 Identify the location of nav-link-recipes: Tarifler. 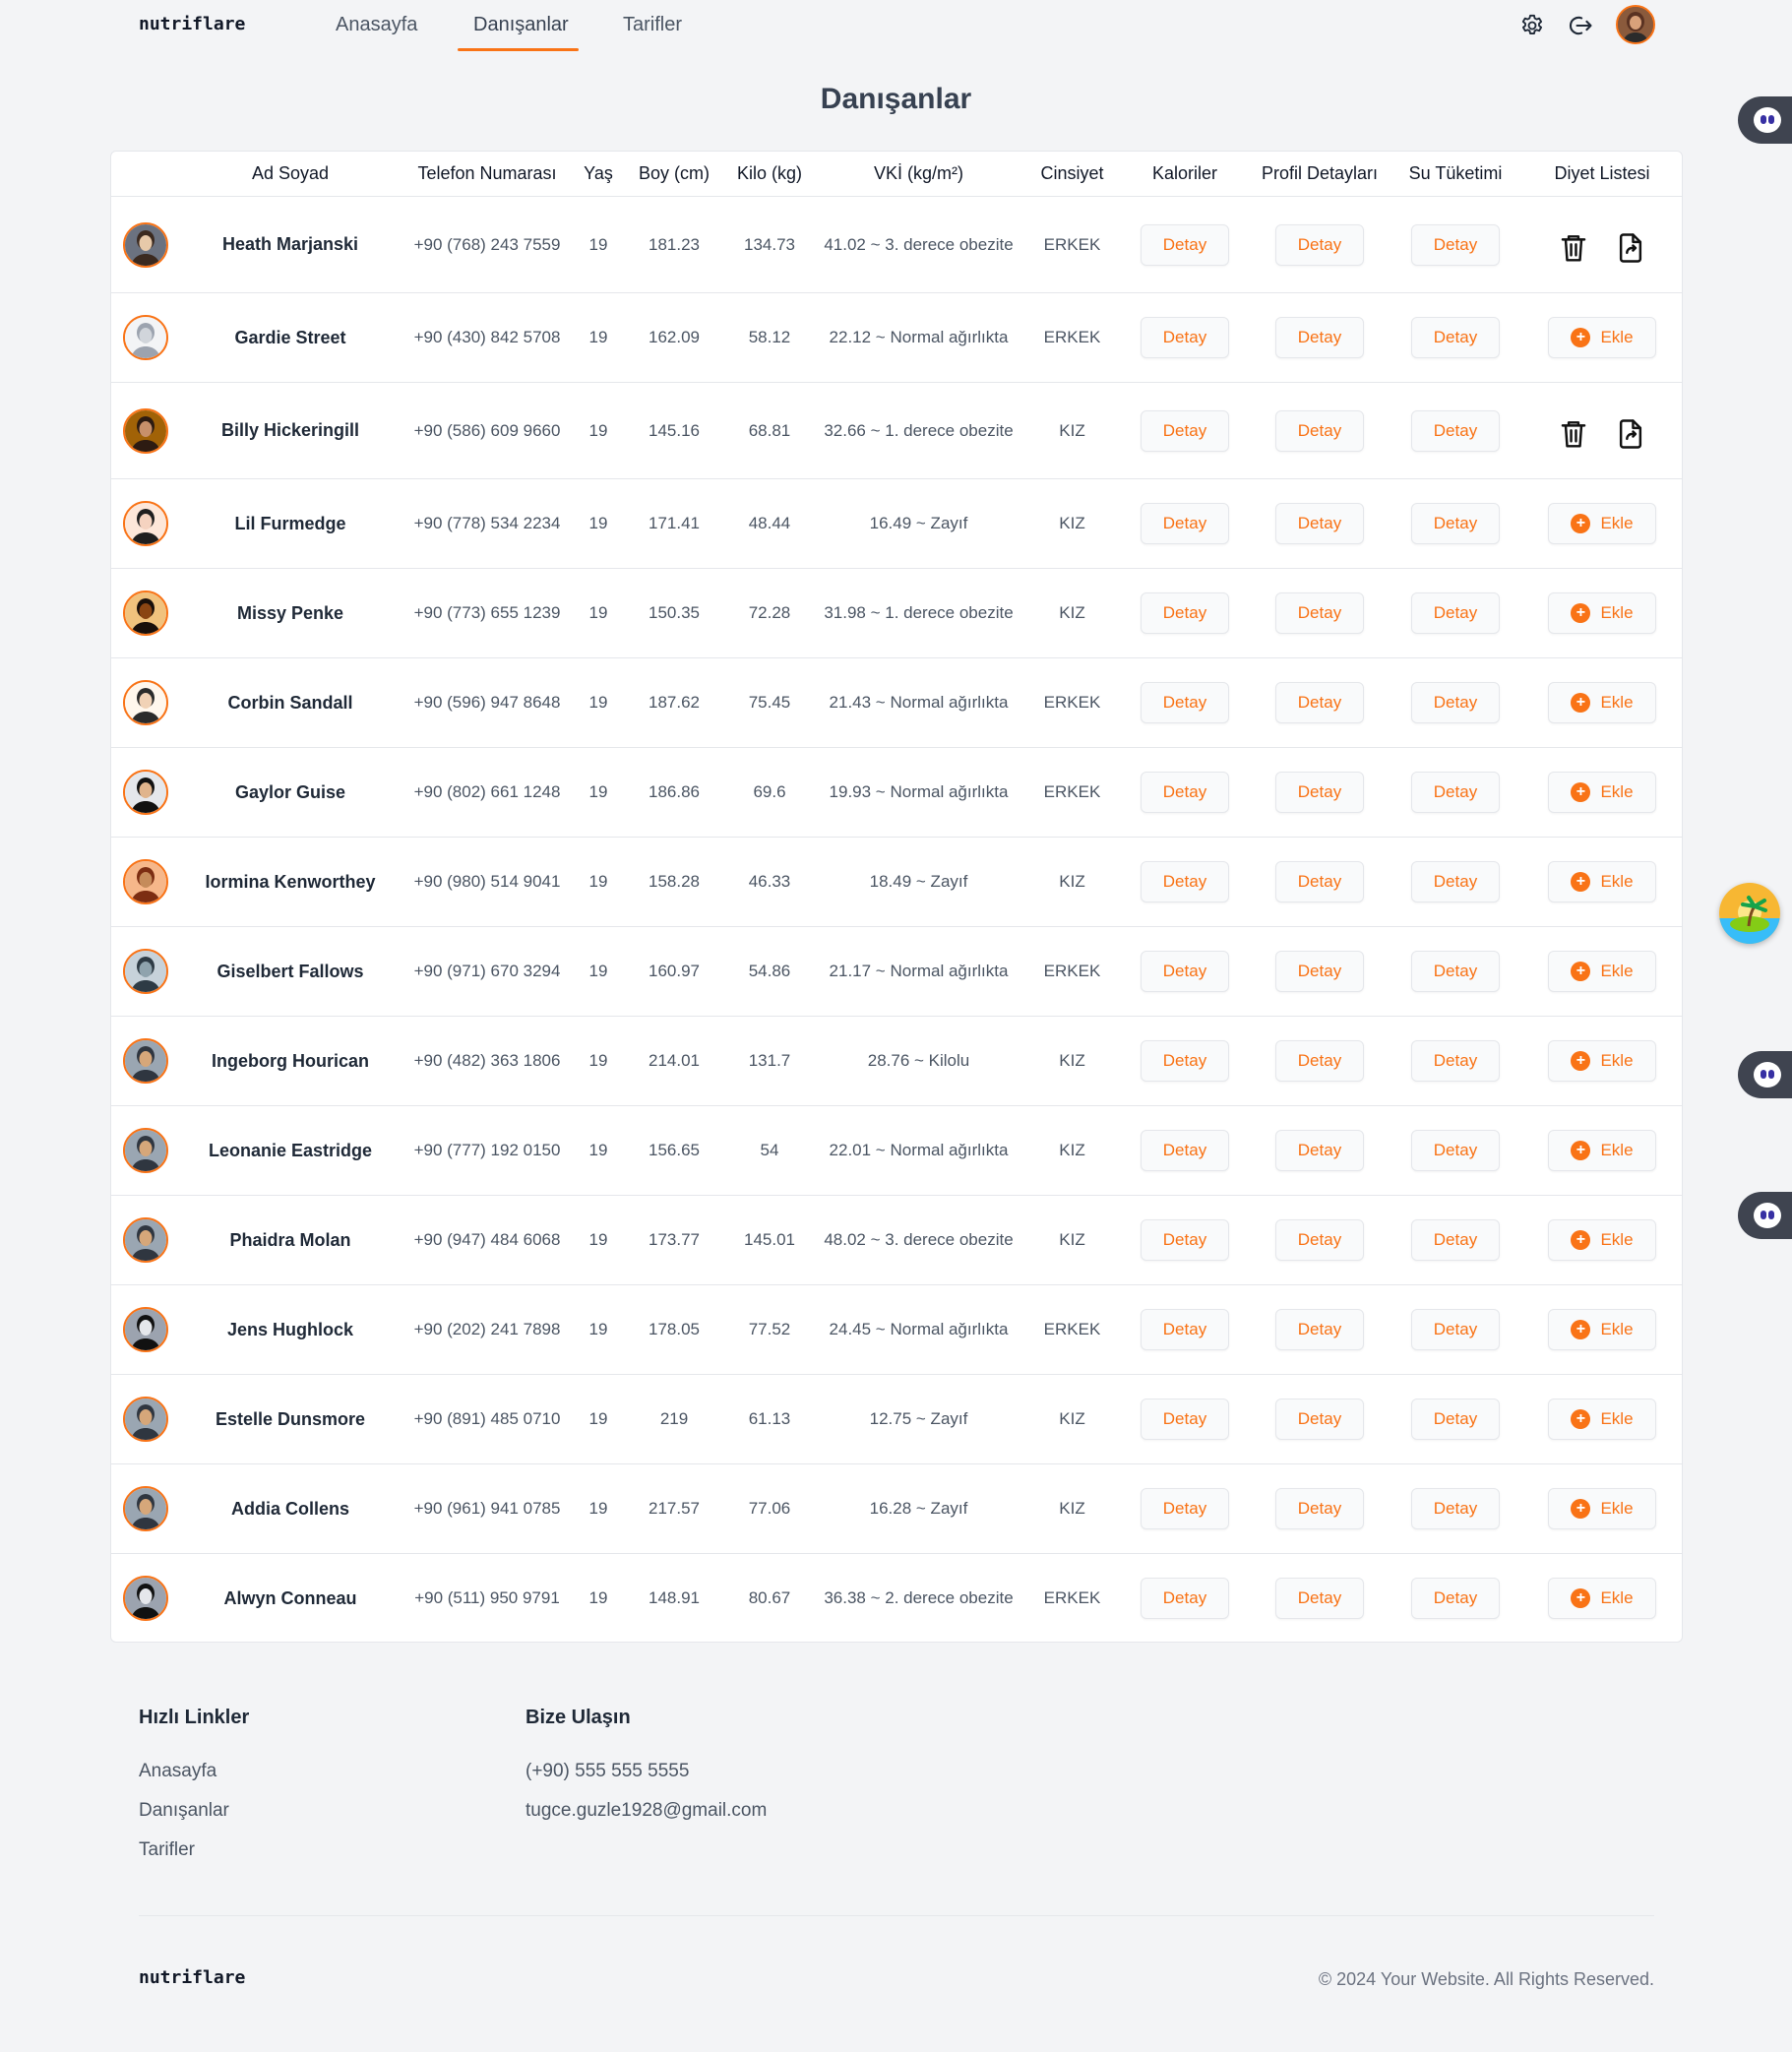
(652, 25).